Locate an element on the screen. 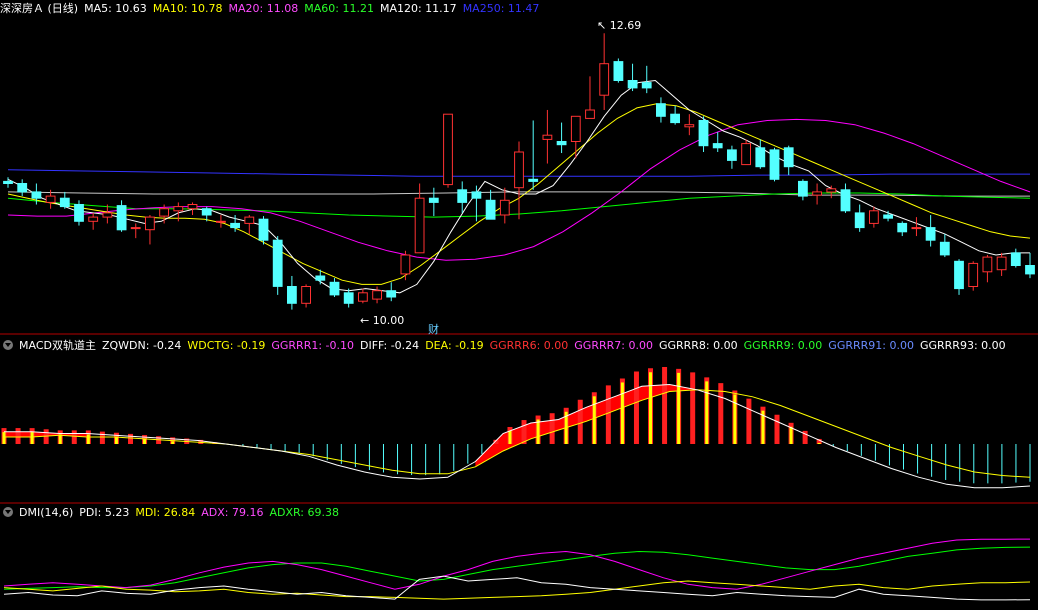  adx-line is located at coordinates (517, 564).